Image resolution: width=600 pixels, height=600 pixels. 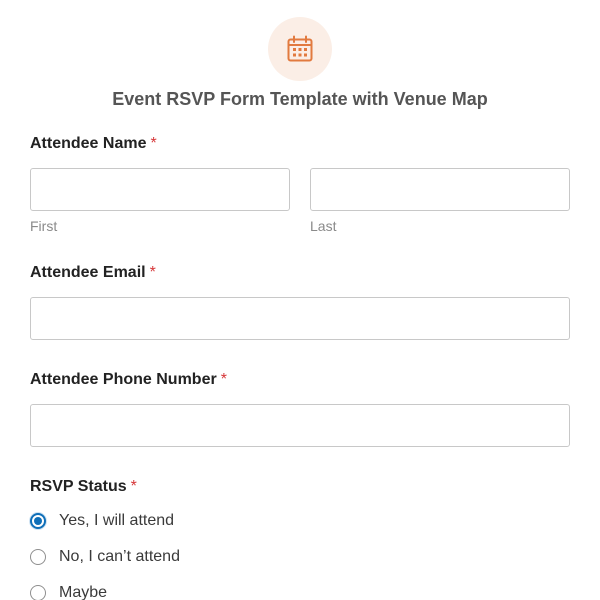 What do you see at coordinates (88, 272) in the screenshot?
I see `attendee-email-label-text: Attendee Email` at bounding box center [88, 272].